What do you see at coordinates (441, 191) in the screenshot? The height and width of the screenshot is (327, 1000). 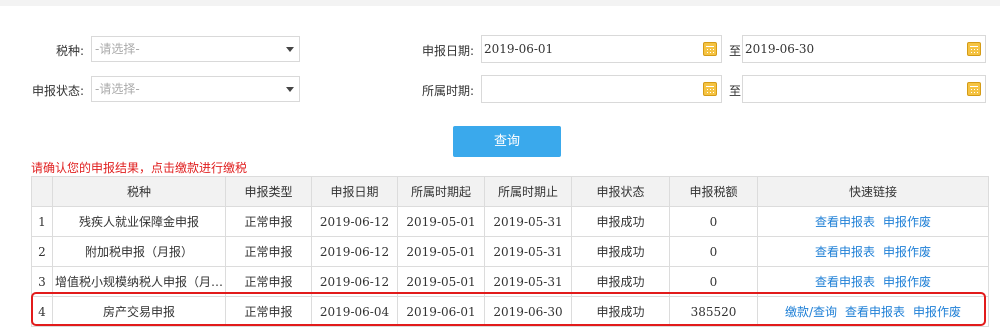 I see `col-header-period-start: 所属时期起` at bounding box center [441, 191].